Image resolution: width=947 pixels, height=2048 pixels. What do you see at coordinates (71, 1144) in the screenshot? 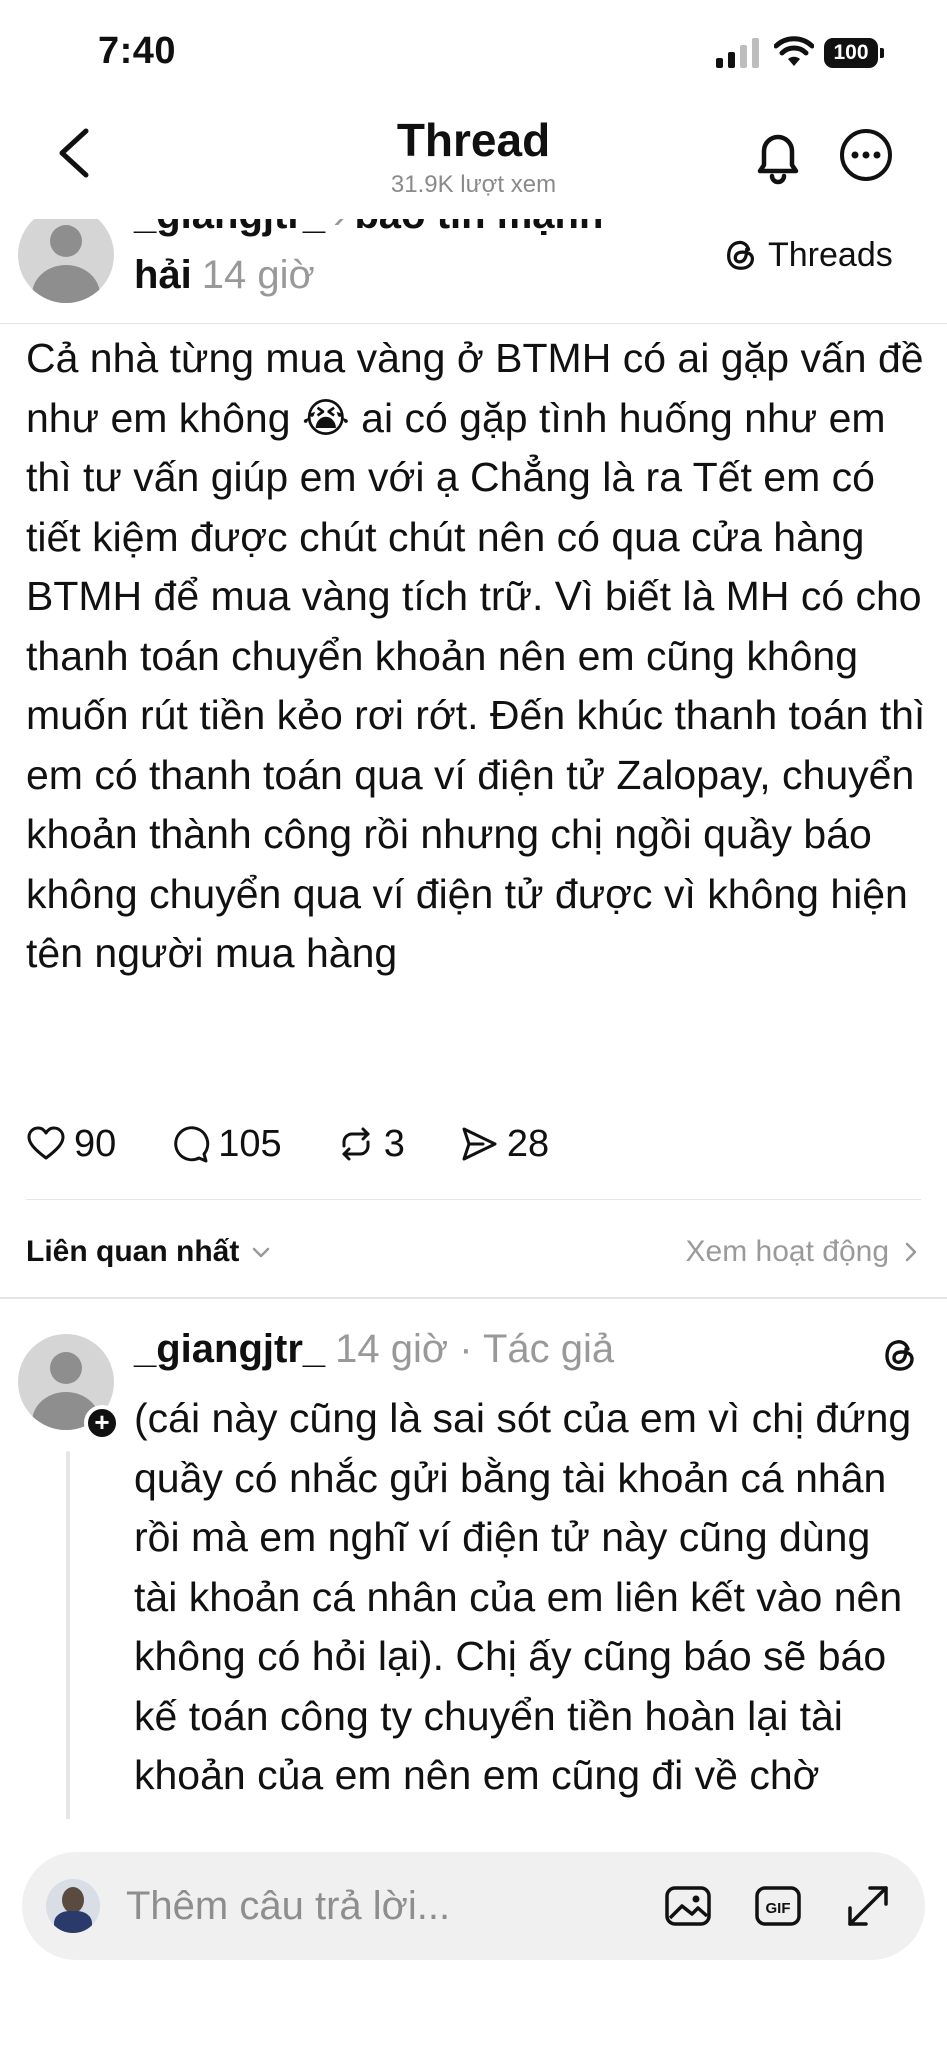
I see `like-button: 90` at bounding box center [71, 1144].